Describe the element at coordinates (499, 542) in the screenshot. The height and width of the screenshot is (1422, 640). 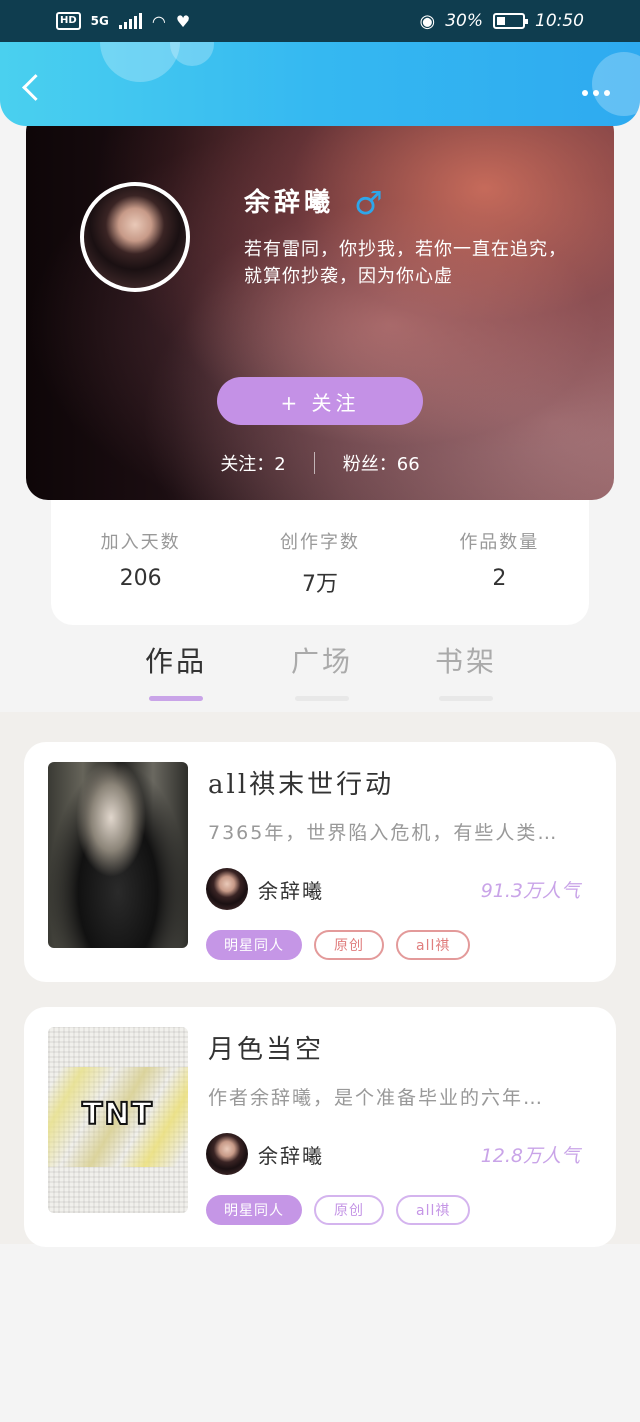
I see `stat-label: 作品数量` at that location.